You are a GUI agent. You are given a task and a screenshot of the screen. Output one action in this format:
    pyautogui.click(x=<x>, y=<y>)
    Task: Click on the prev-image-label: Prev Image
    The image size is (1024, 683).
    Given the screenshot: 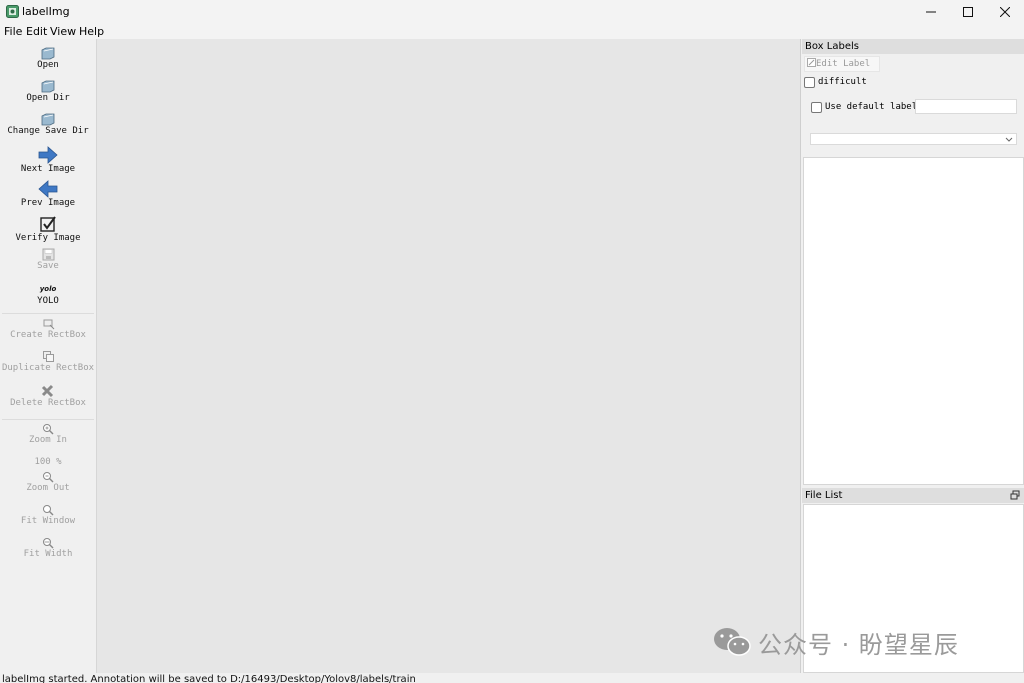 What is the action you would take?
    pyautogui.click(x=48, y=203)
    